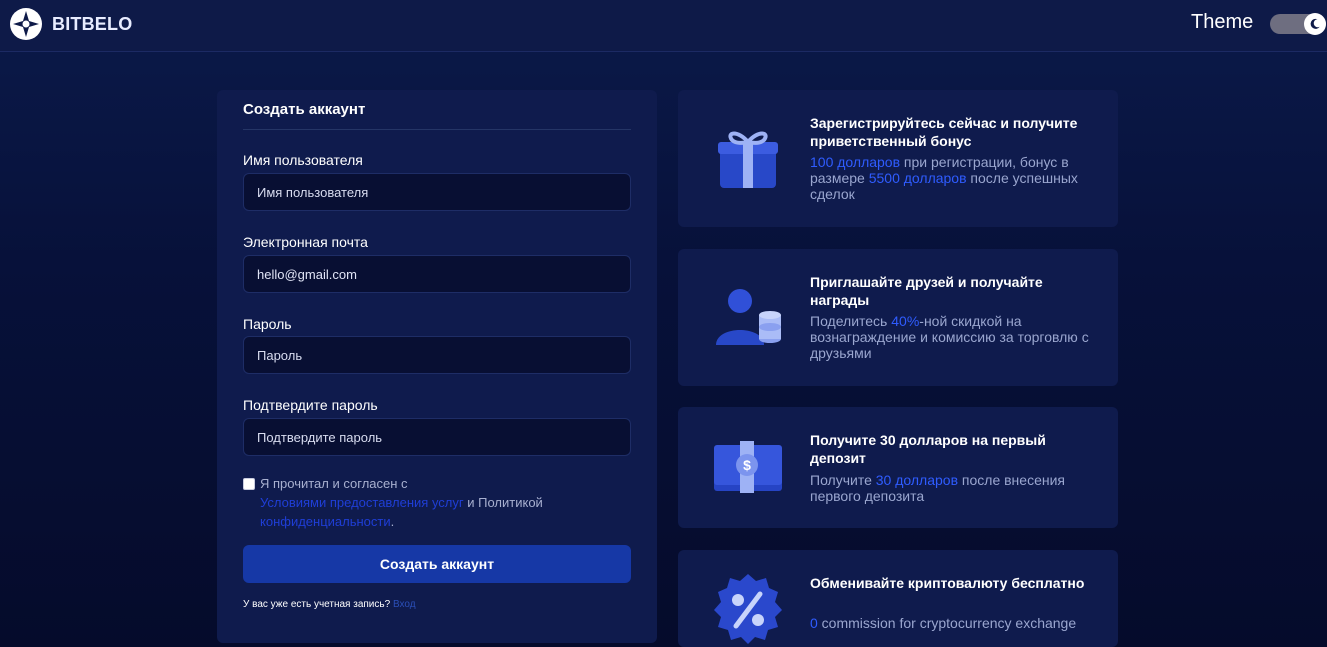 The height and width of the screenshot is (647, 1327). What do you see at coordinates (748, 159) in the screenshot?
I see `gift-icon` at bounding box center [748, 159].